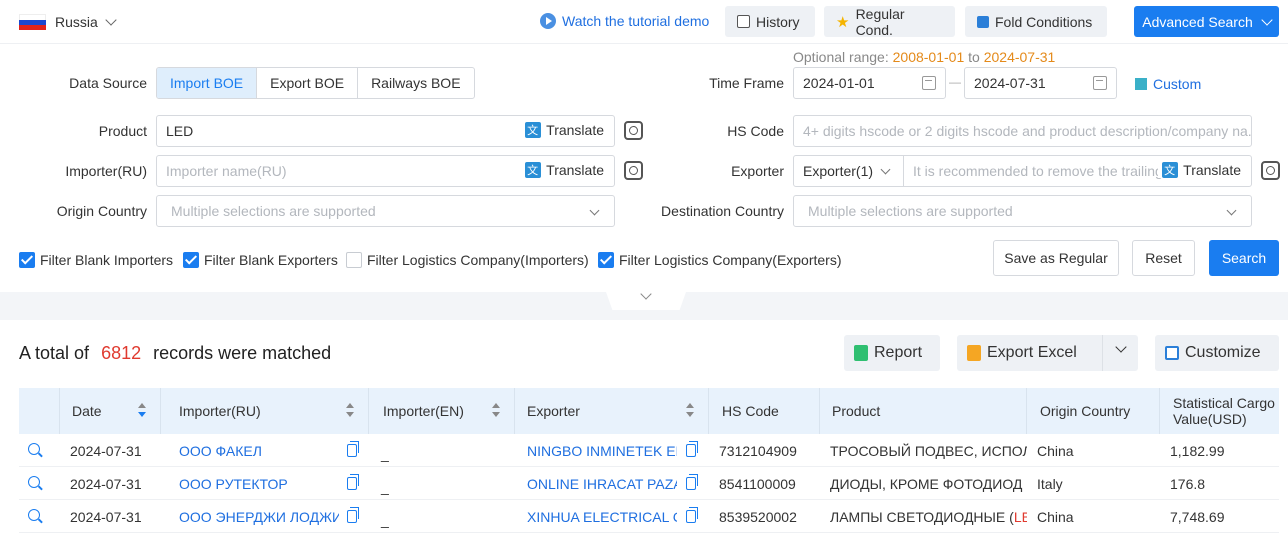 Image resolution: width=1288 pixels, height=533 pixels. Describe the element at coordinates (624, 21) in the screenshot. I see `tutorial-link: Watch the tutorial demo` at that location.